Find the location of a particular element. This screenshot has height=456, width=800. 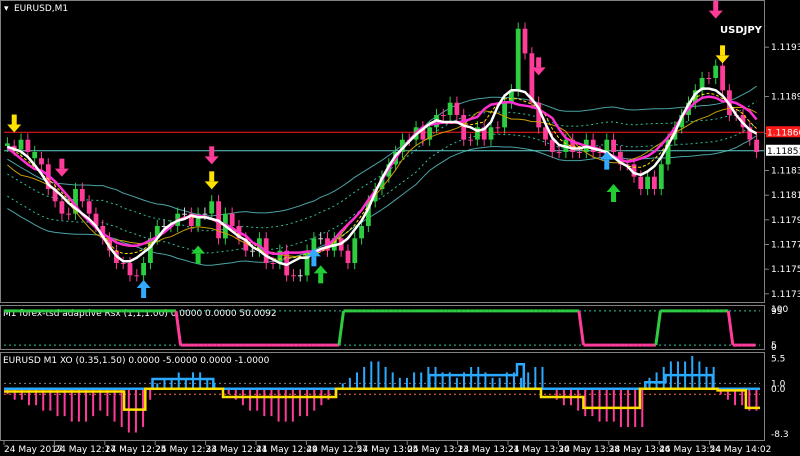

rsx-y-tick-label: 0 is located at coordinates (774, 348).